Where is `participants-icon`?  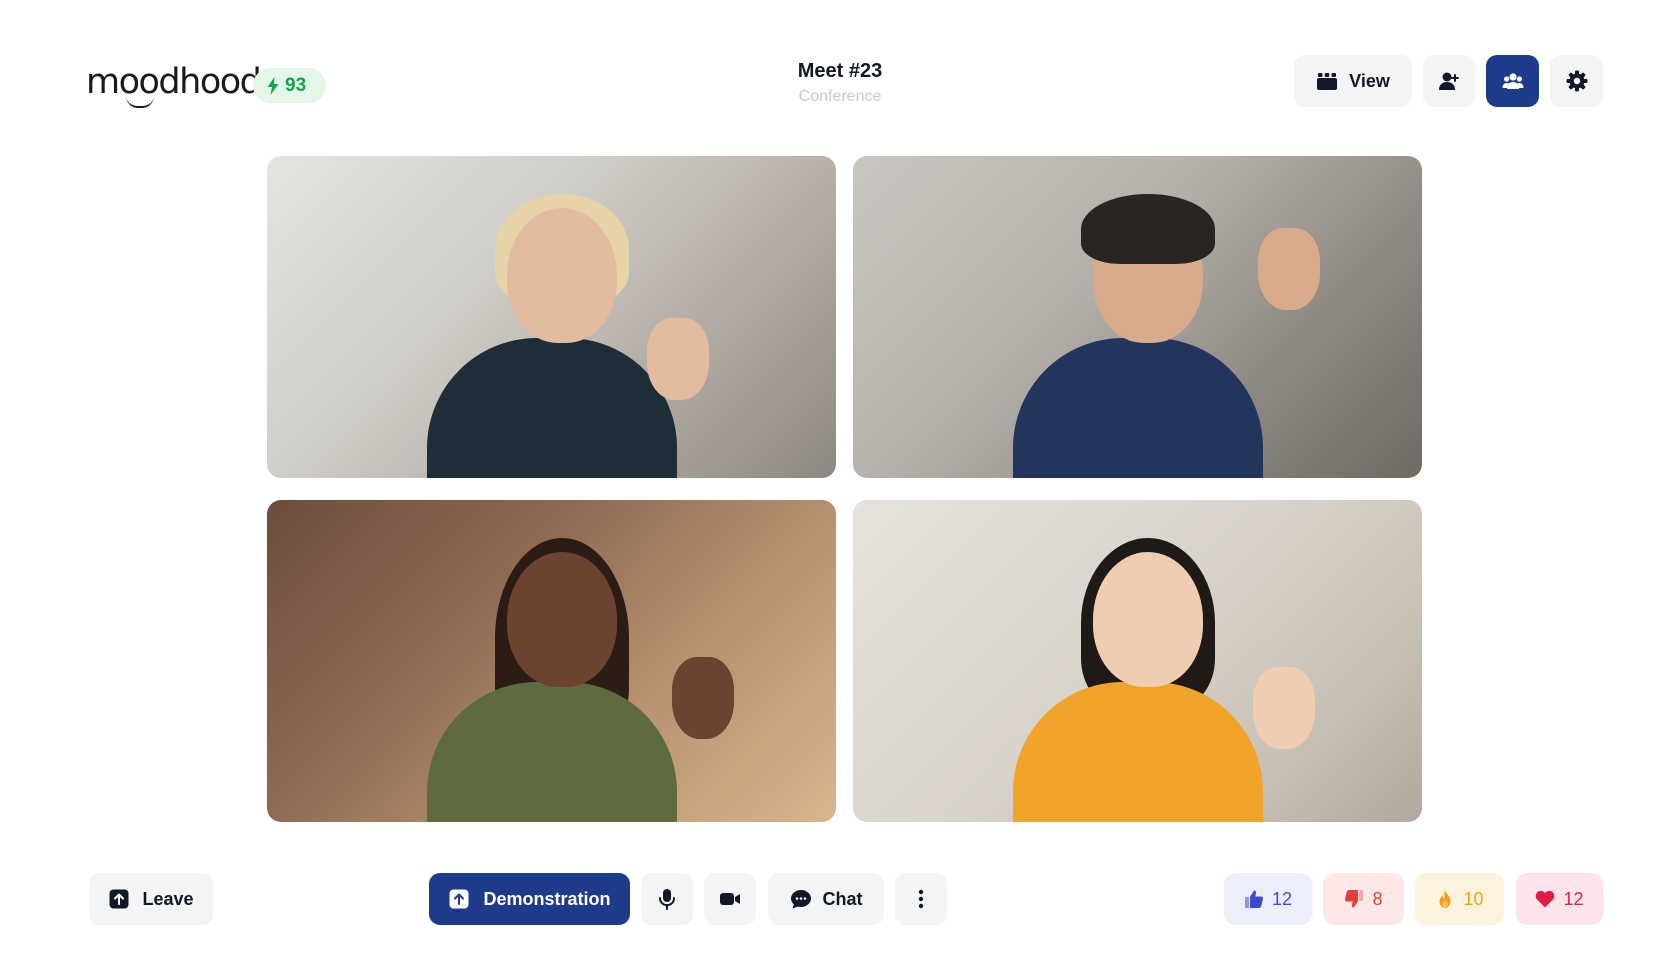
participants-icon is located at coordinates (1512, 81).